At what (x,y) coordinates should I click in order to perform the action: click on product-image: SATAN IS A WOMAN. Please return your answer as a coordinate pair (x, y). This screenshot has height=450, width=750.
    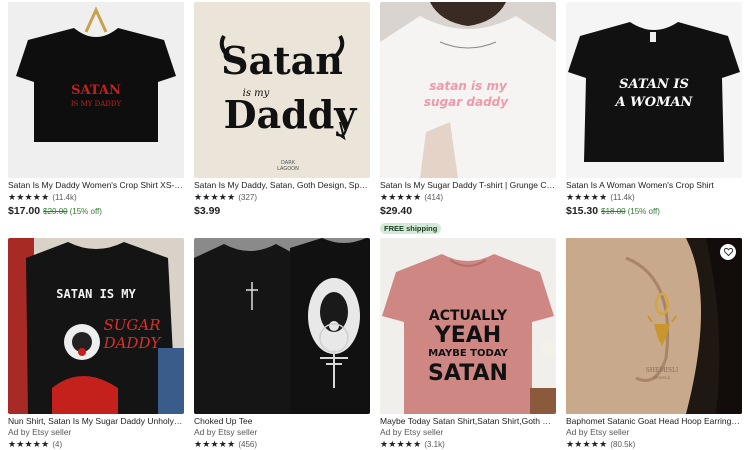
    Looking at the image, I should click on (654, 90).